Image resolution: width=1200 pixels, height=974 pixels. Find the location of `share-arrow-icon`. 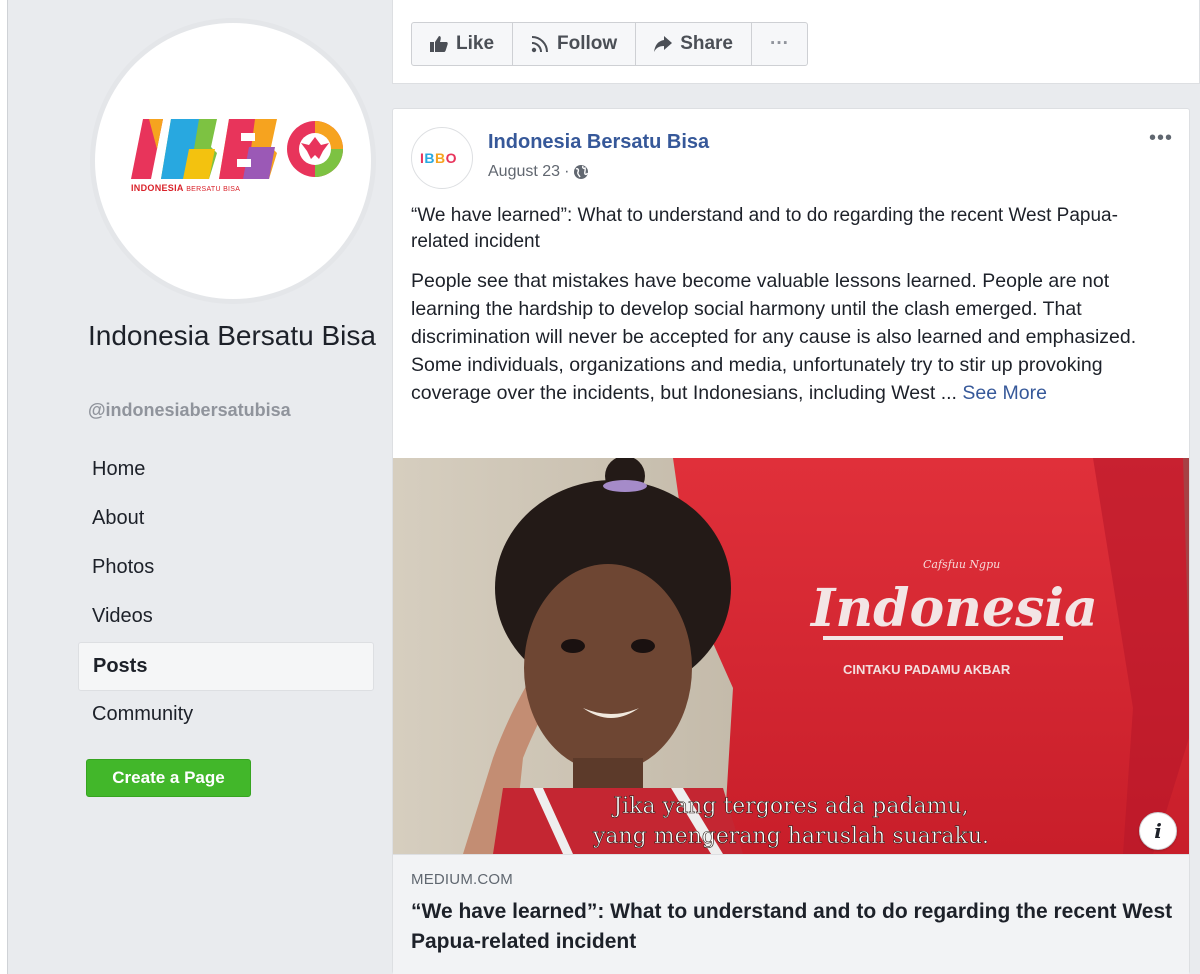

share-arrow-icon is located at coordinates (663, 44).